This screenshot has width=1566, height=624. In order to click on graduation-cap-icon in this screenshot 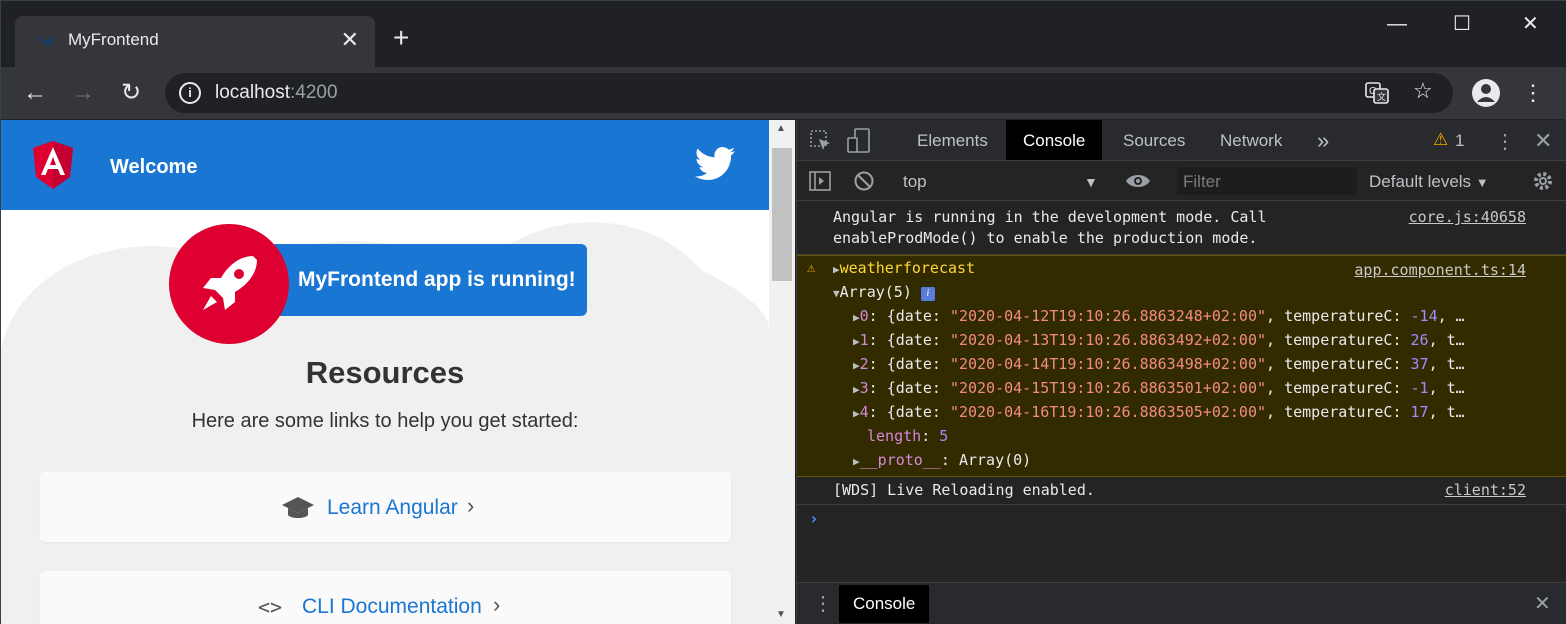, I will do `click(298, 507)`.